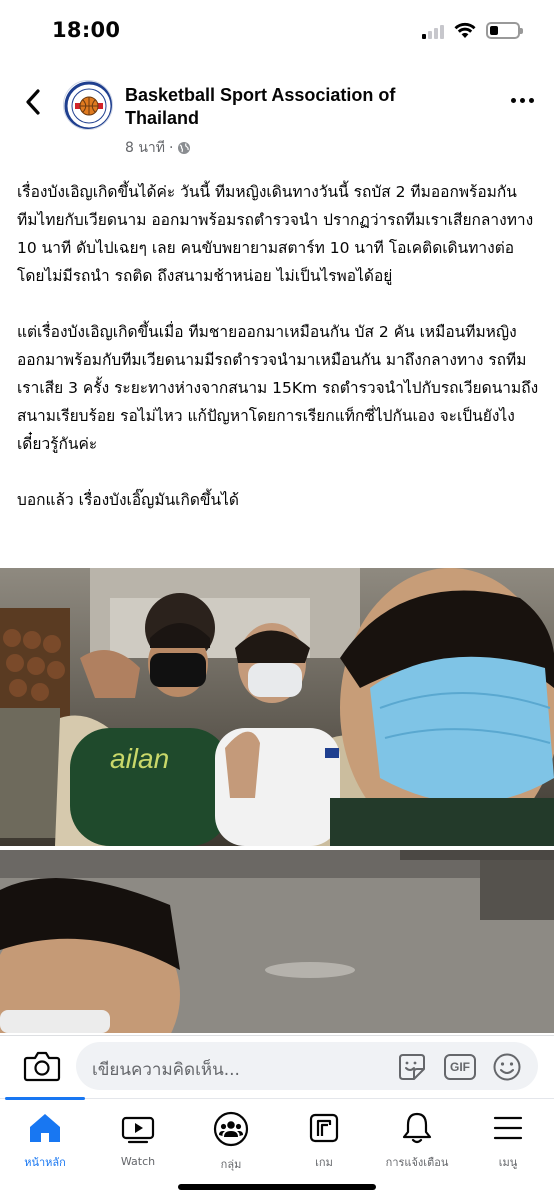  I want to click on camera-icon, so click(42, 1066).